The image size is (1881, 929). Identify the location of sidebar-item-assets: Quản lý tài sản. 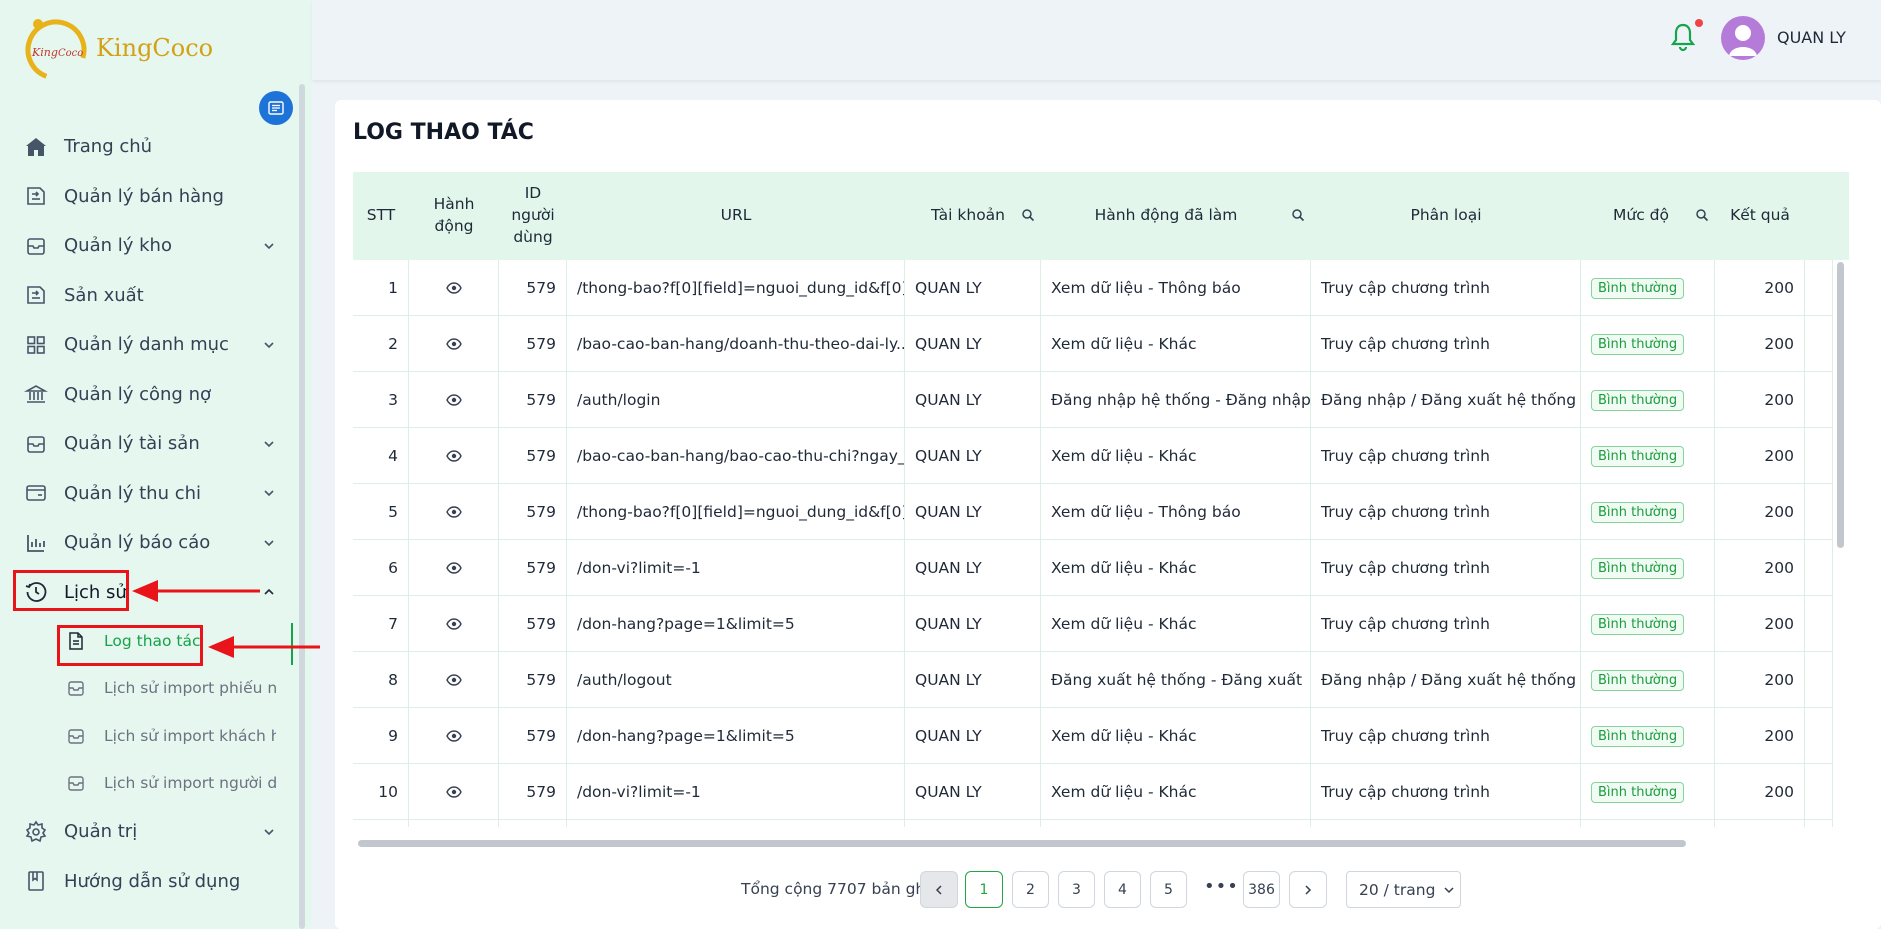
(150, 444).